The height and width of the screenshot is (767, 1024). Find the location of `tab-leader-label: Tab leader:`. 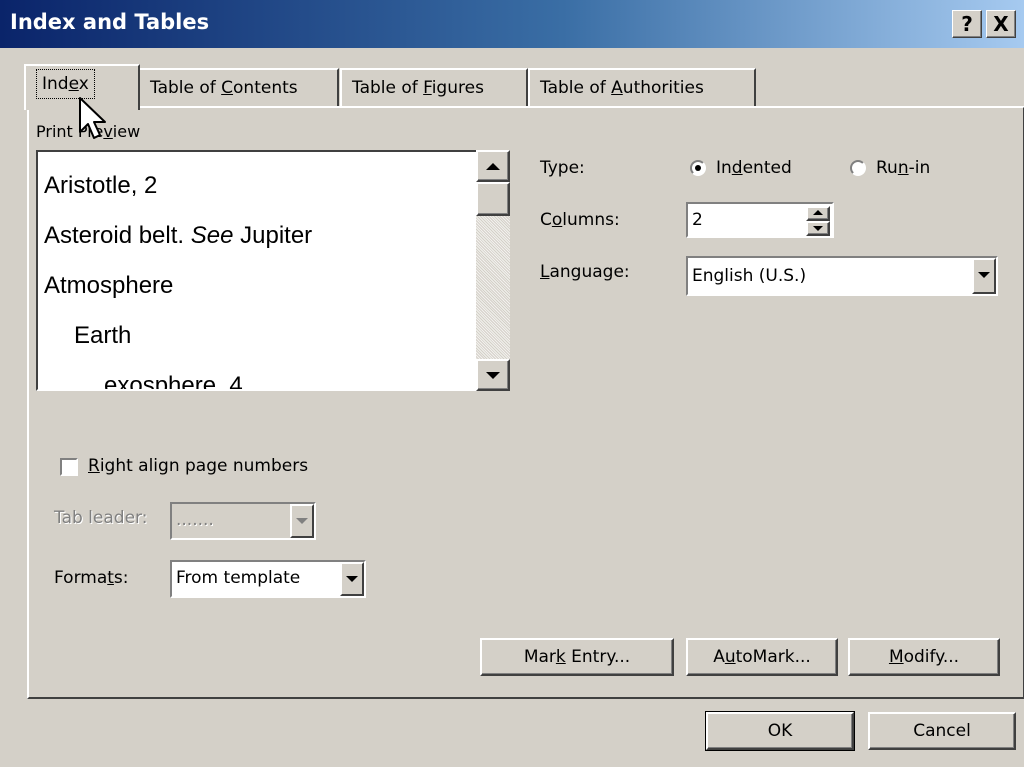

tab-leader-label: Tab leader: is located at coordinates (101, 518).